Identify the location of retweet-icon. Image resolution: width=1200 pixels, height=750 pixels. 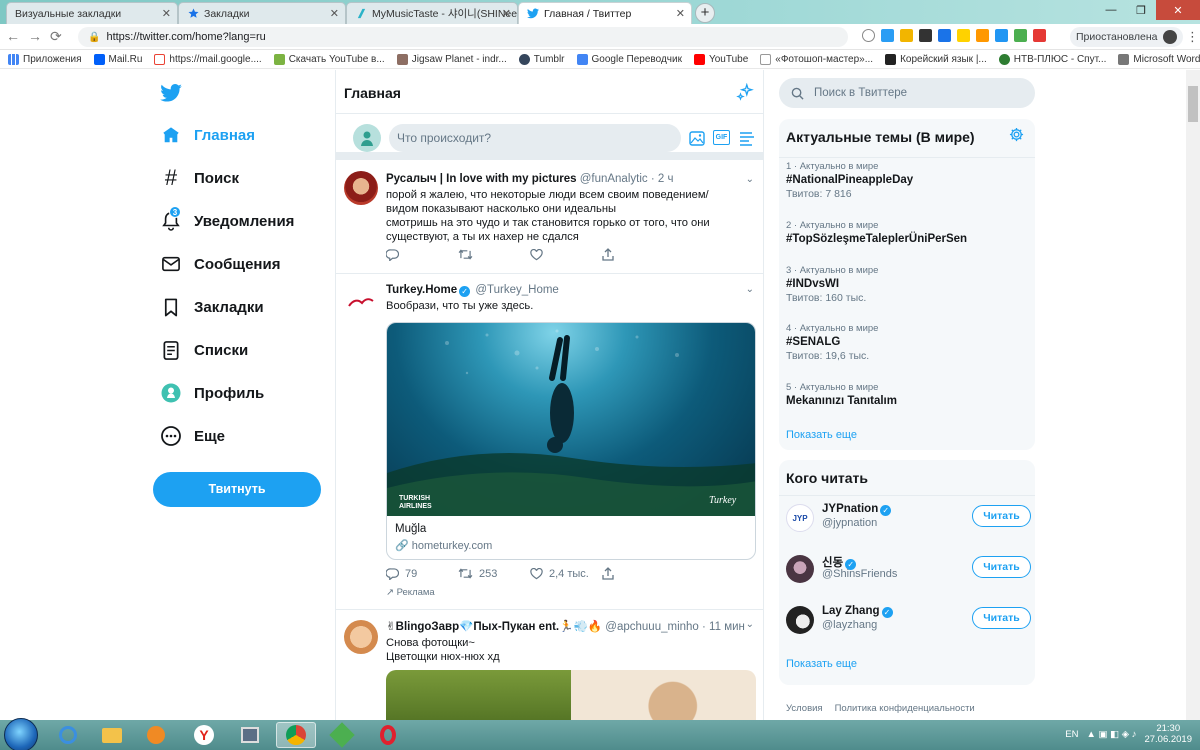
(494, 254).